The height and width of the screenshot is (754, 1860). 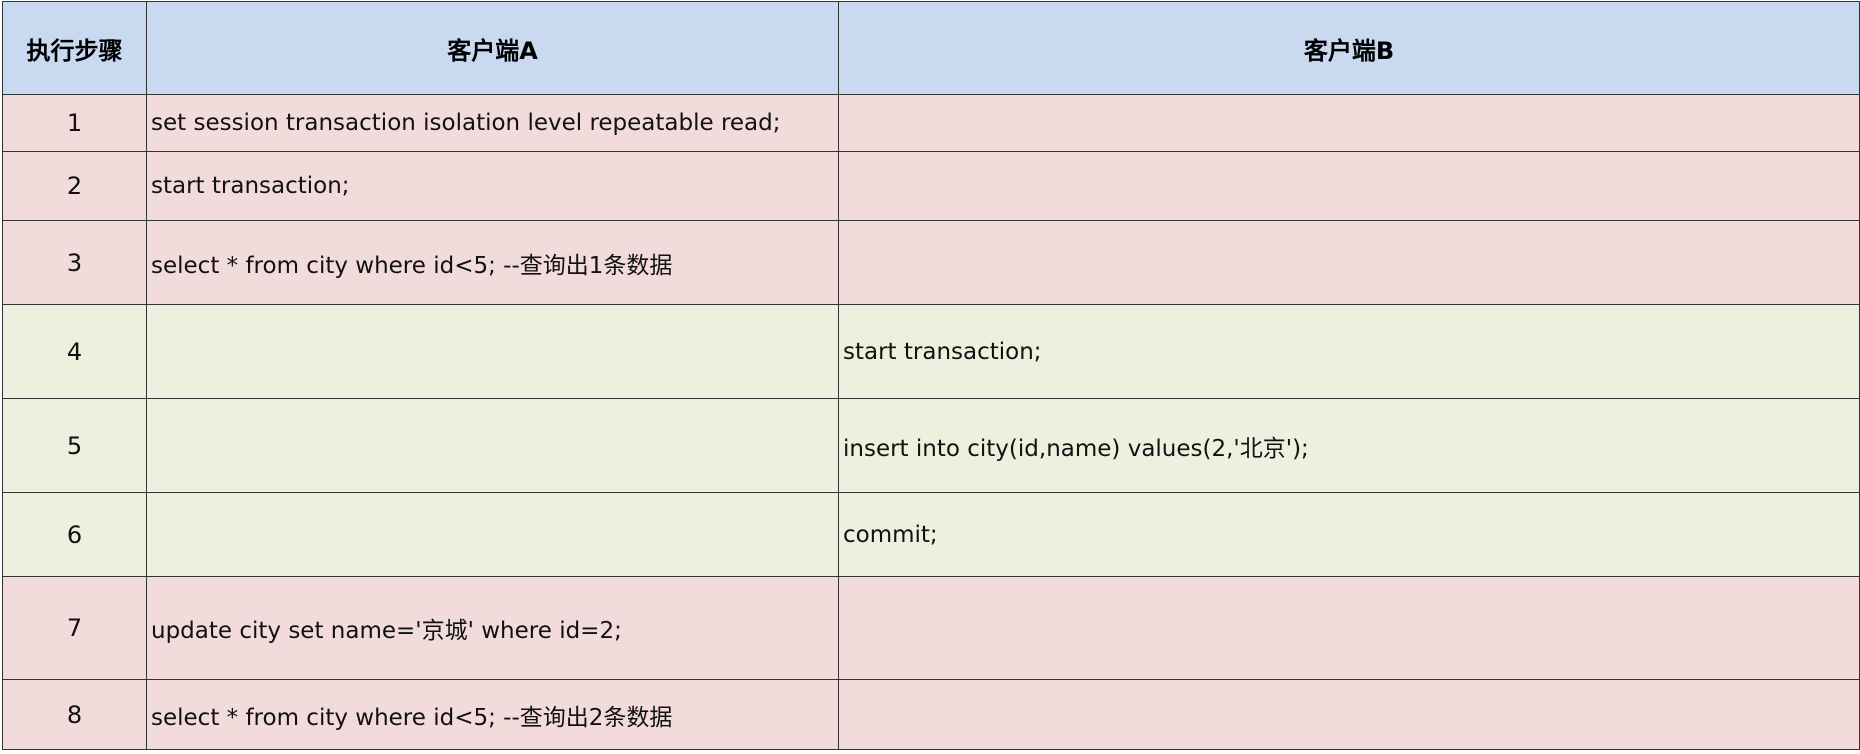 What do you see at coordinates (74, 714) in the screenshot?
I see `step-number-cell: 8` at bounding box center [74, 714].